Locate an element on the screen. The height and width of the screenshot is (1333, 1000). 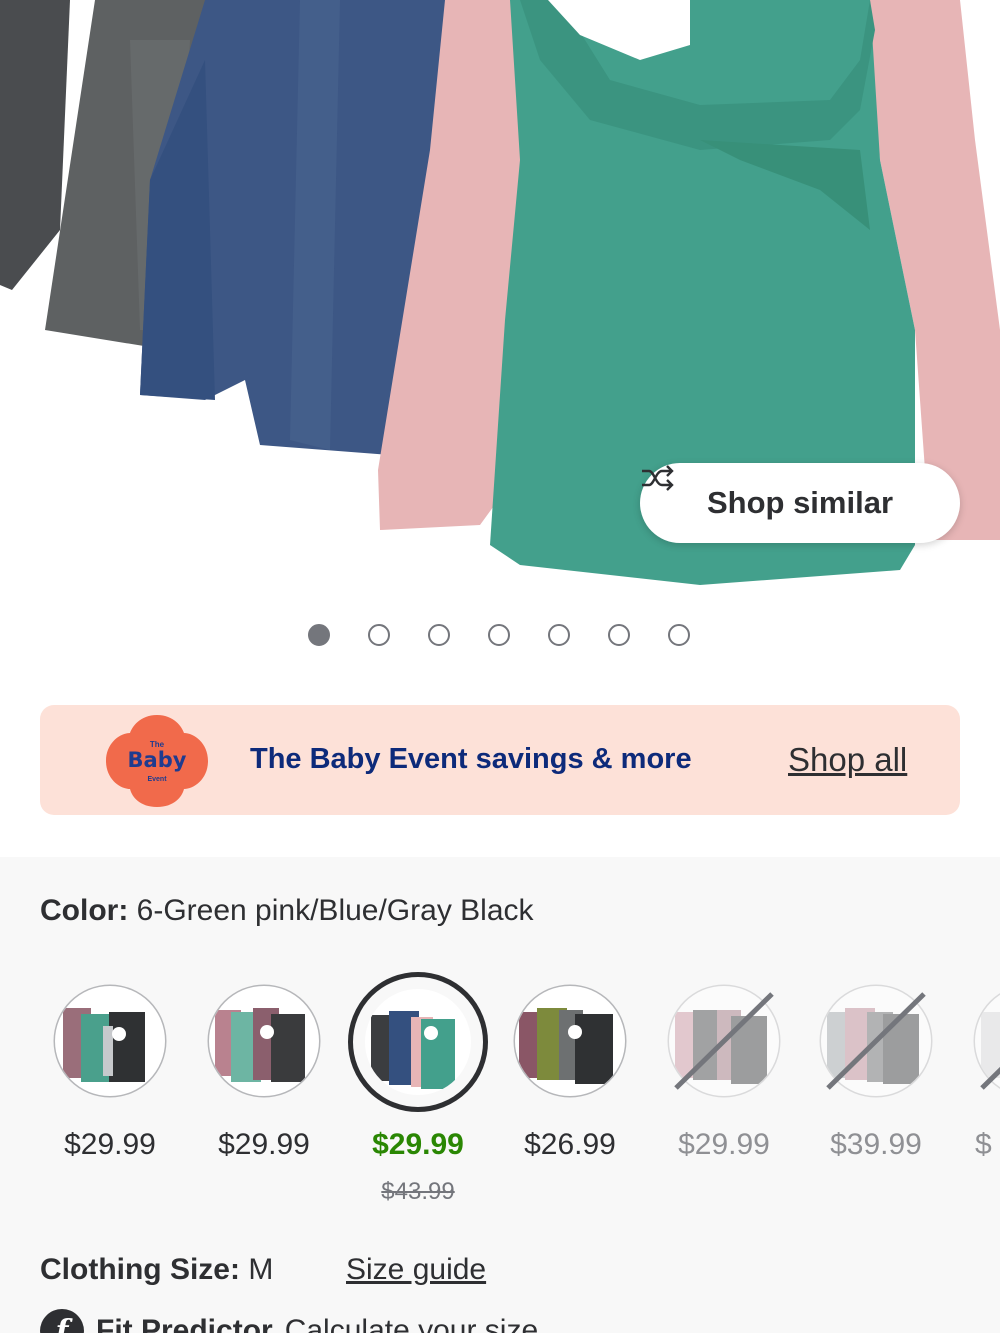
color-swatch-unavailable: $29.99 is located at coordinates (724, 1087).